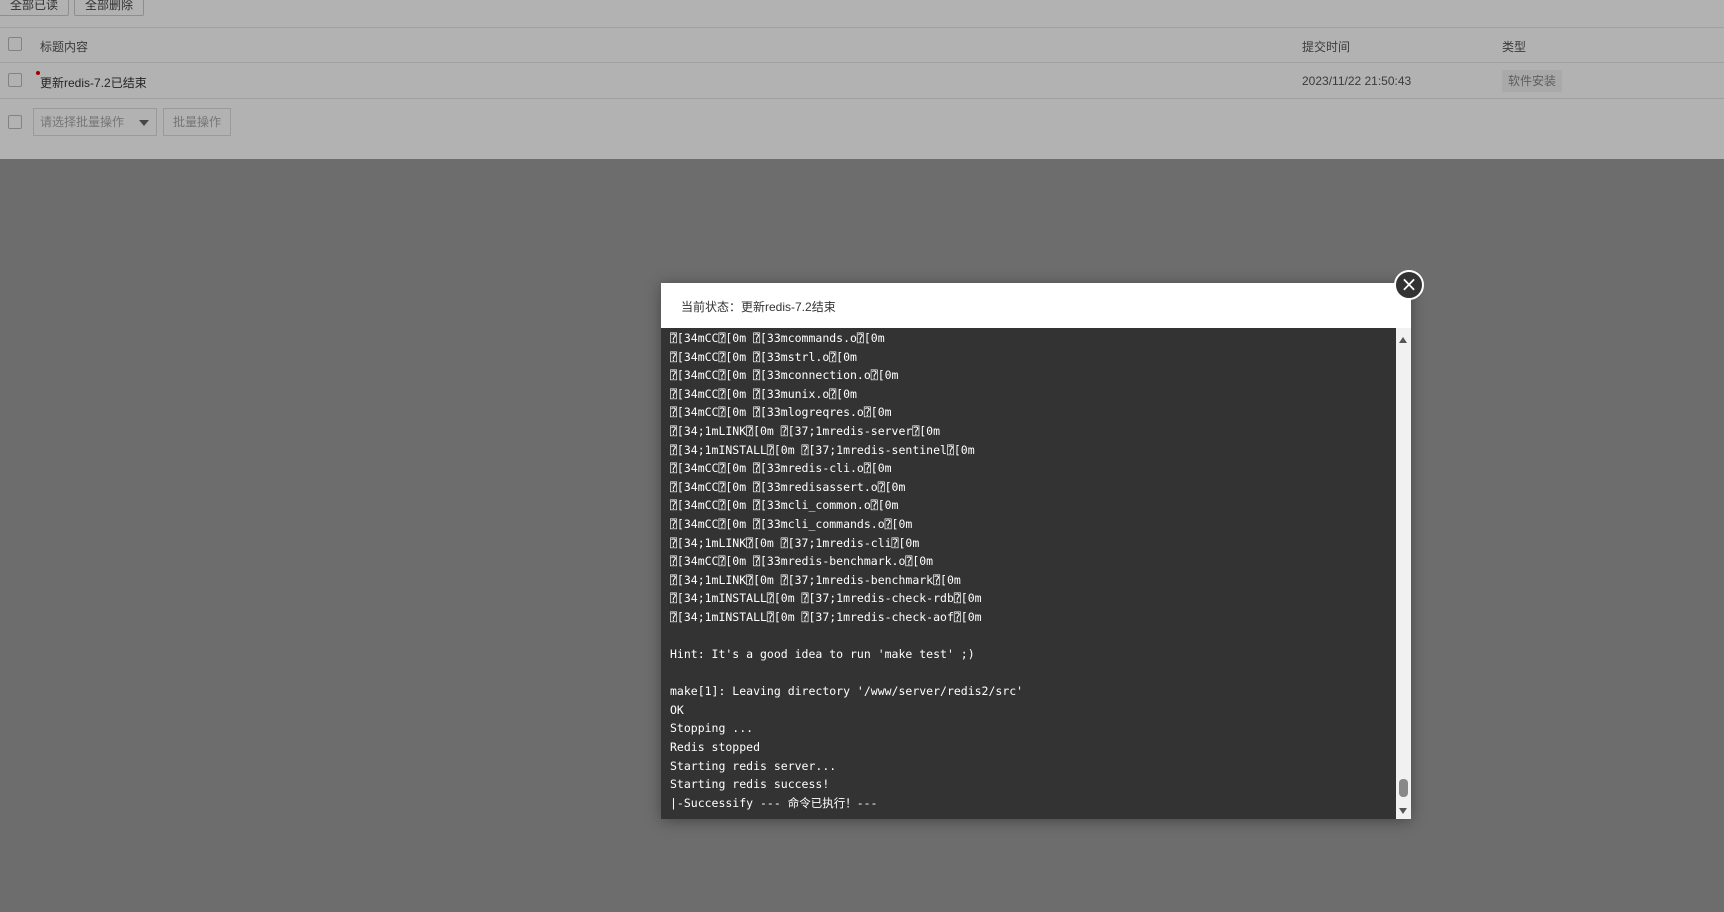 The height and width of the screenshot is (912, 1724). Describe the element at coordinates (715, 747) in the screenshot. I see `log-line: Redis stopped` at that location.